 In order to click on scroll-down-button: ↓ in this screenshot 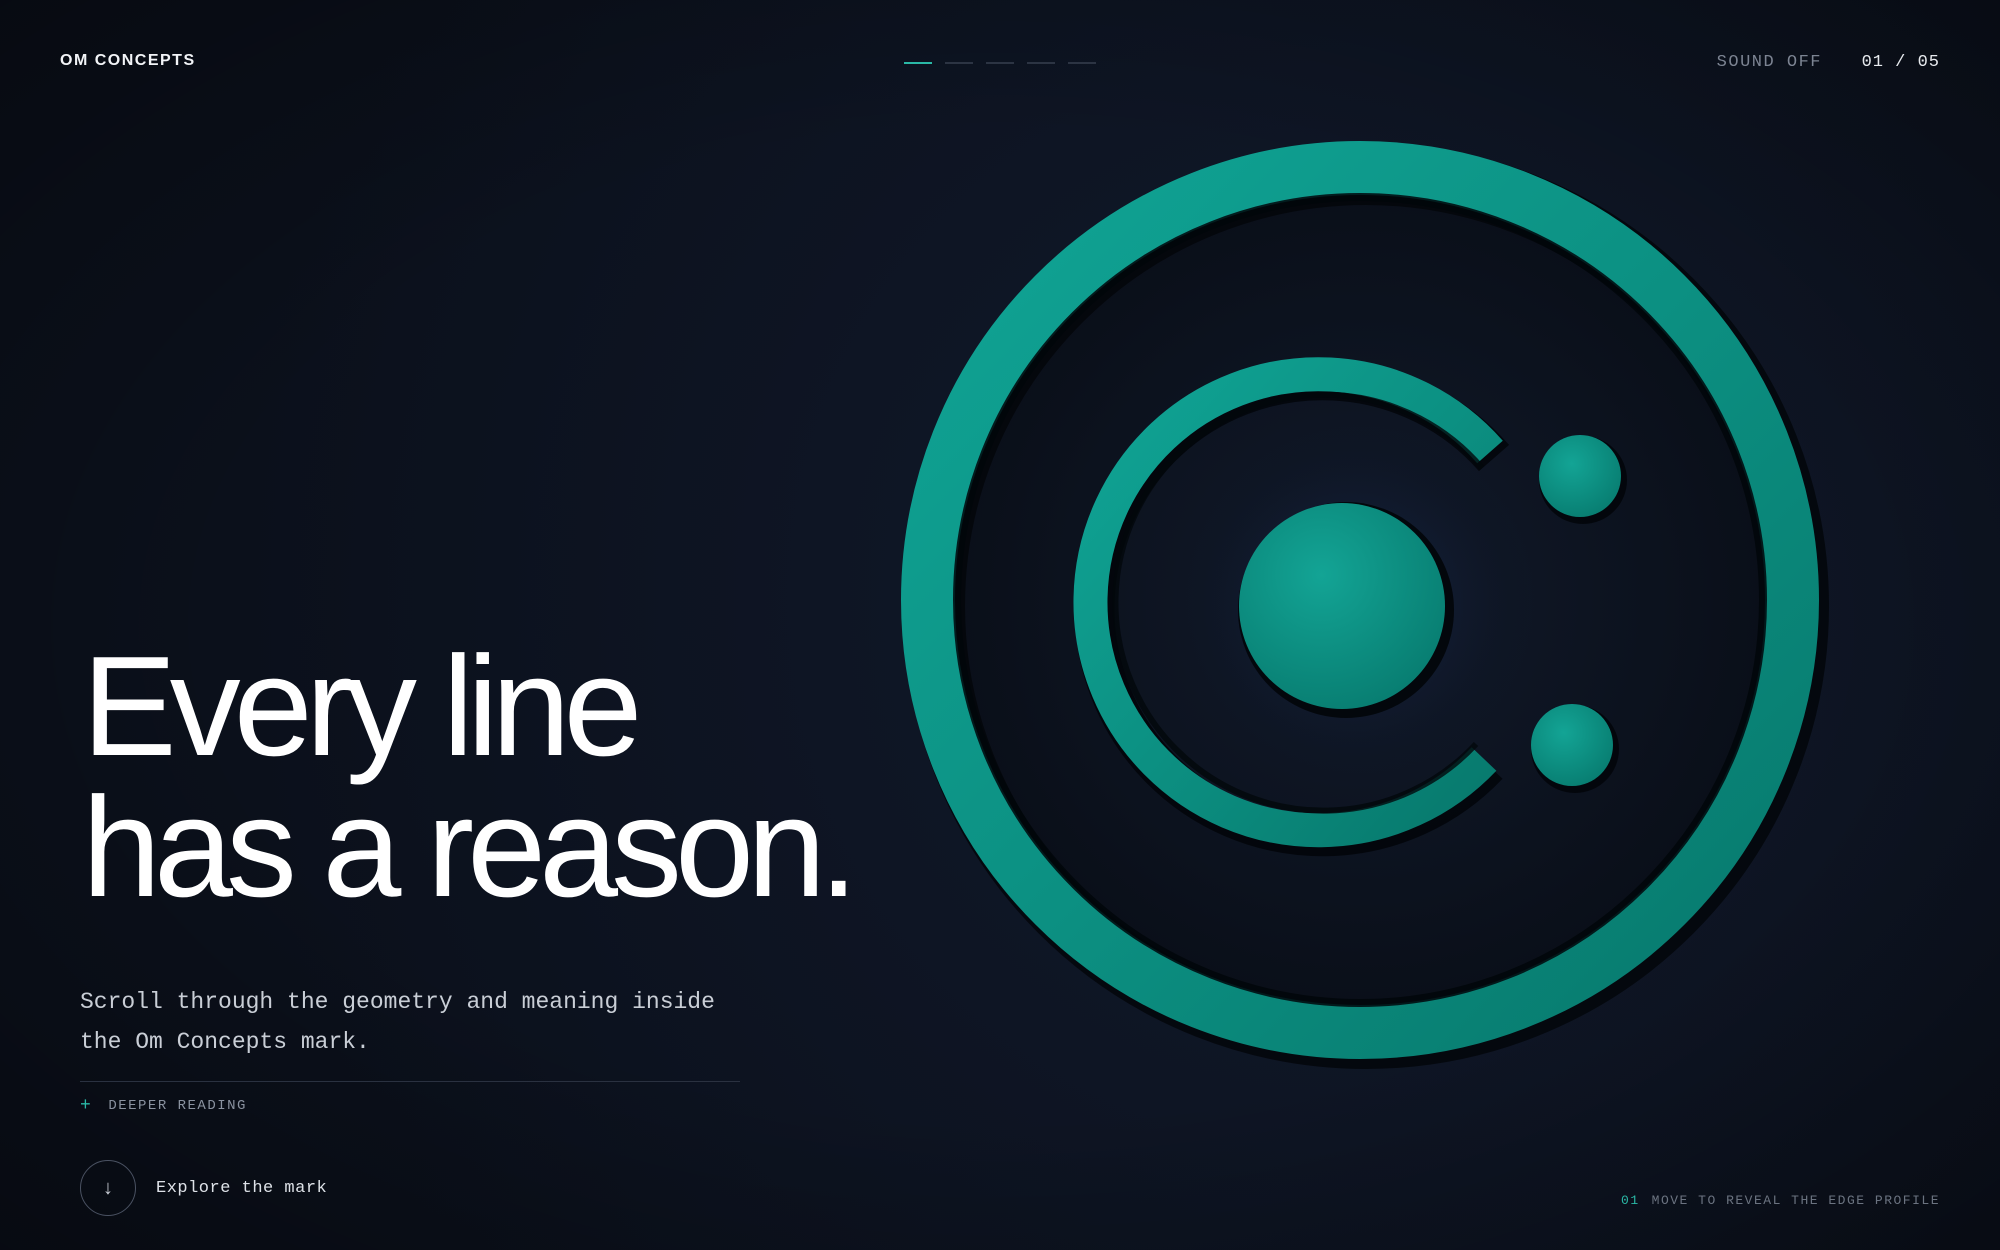, I will do `click(108, 1188)`.